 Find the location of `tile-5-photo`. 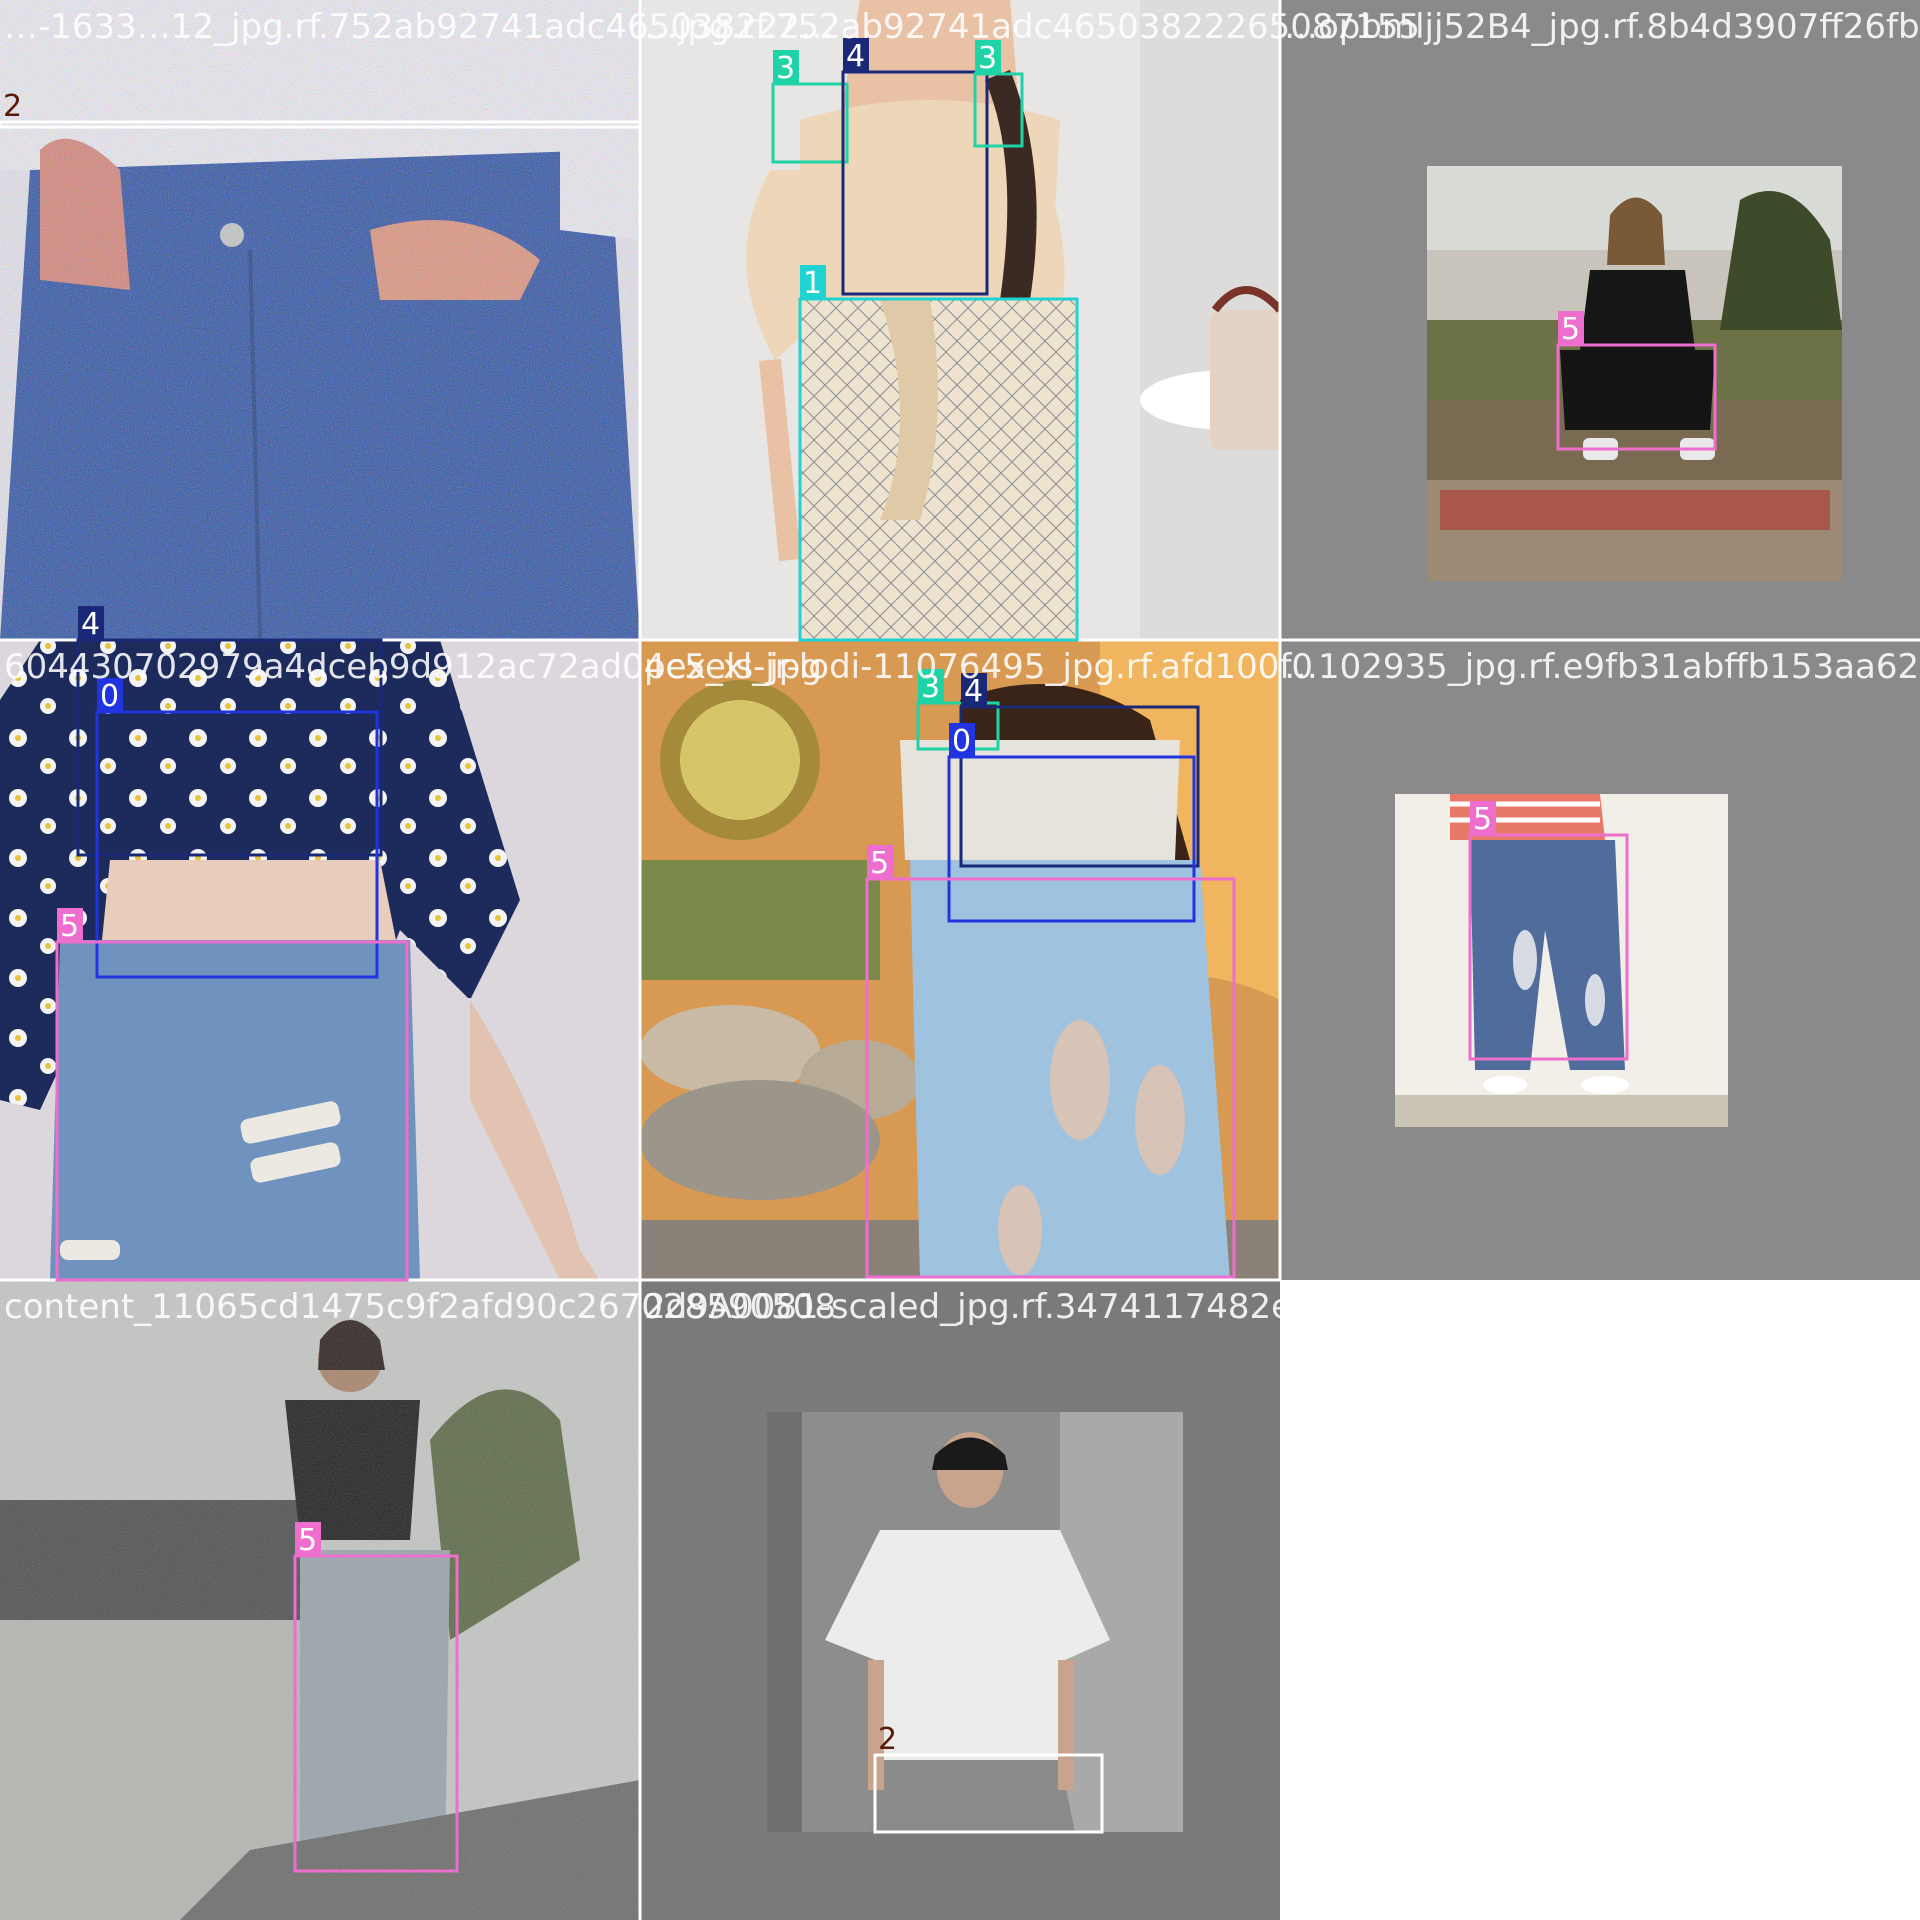

tile-5-photo is located at coordinates (1600, 960).